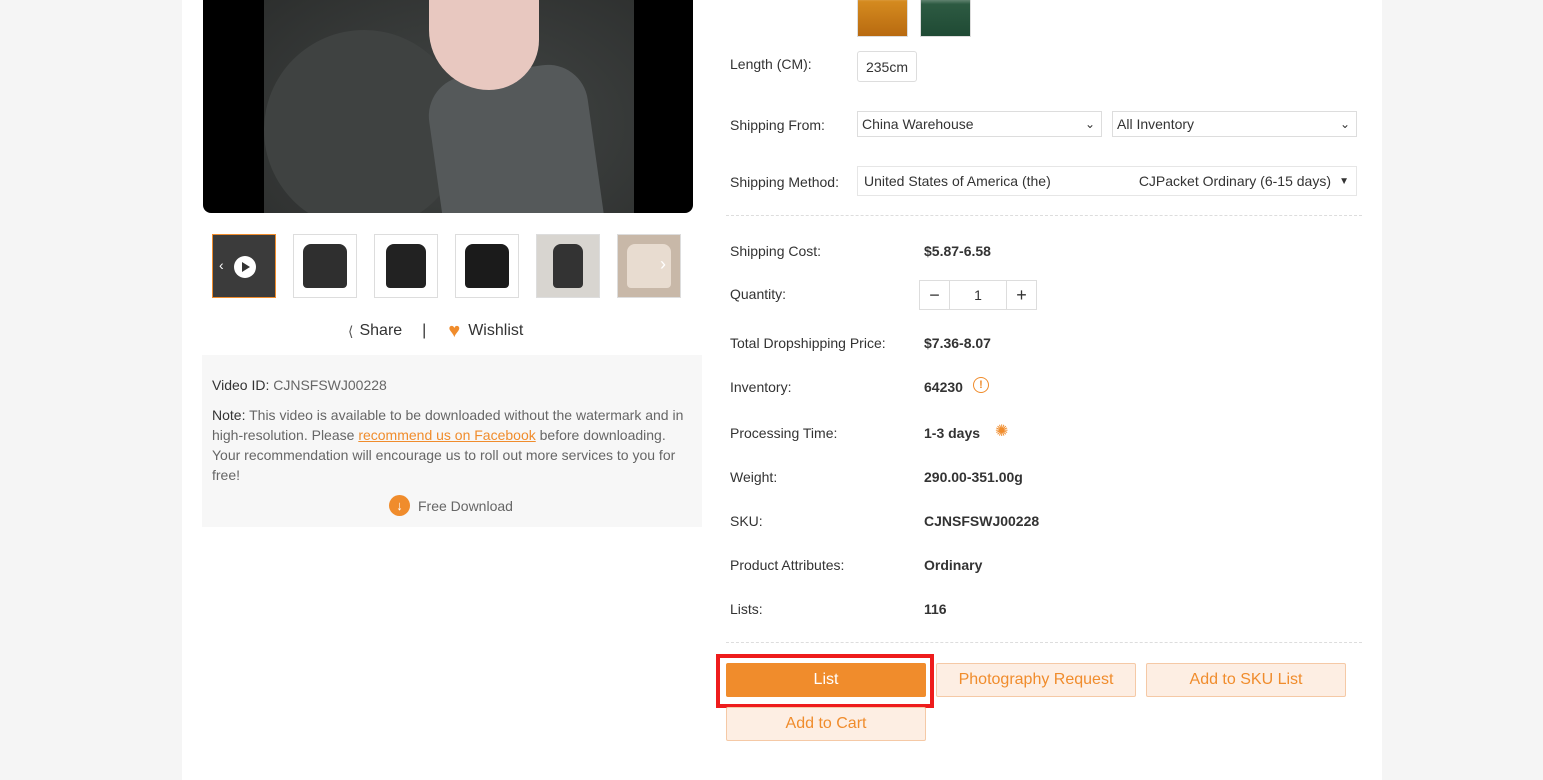 This screenshot has width=1543, height=780. Describe the element at coordinates (447, 266) in the screenshot. I see `thumbnail-strip: ‹` at that location.